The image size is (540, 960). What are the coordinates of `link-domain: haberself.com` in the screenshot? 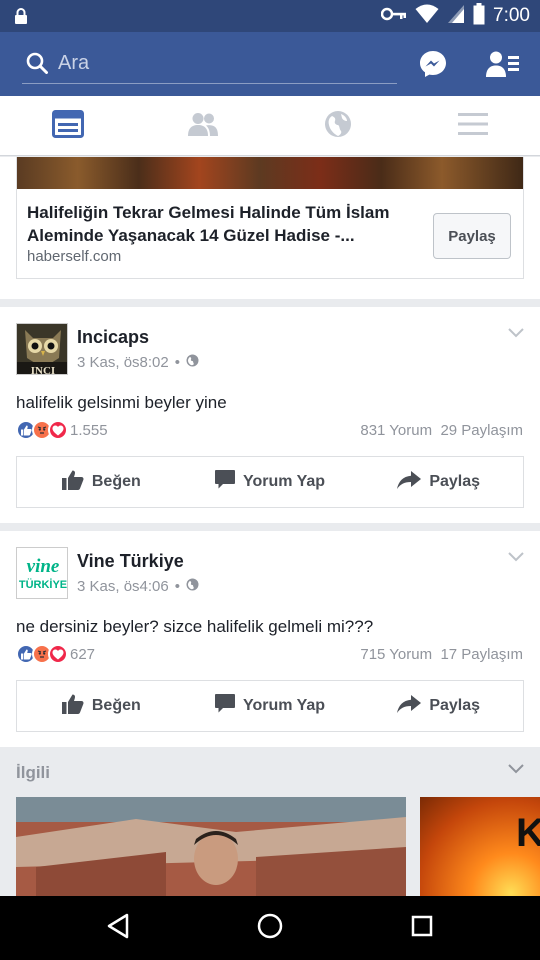 It's located at (74, 256).